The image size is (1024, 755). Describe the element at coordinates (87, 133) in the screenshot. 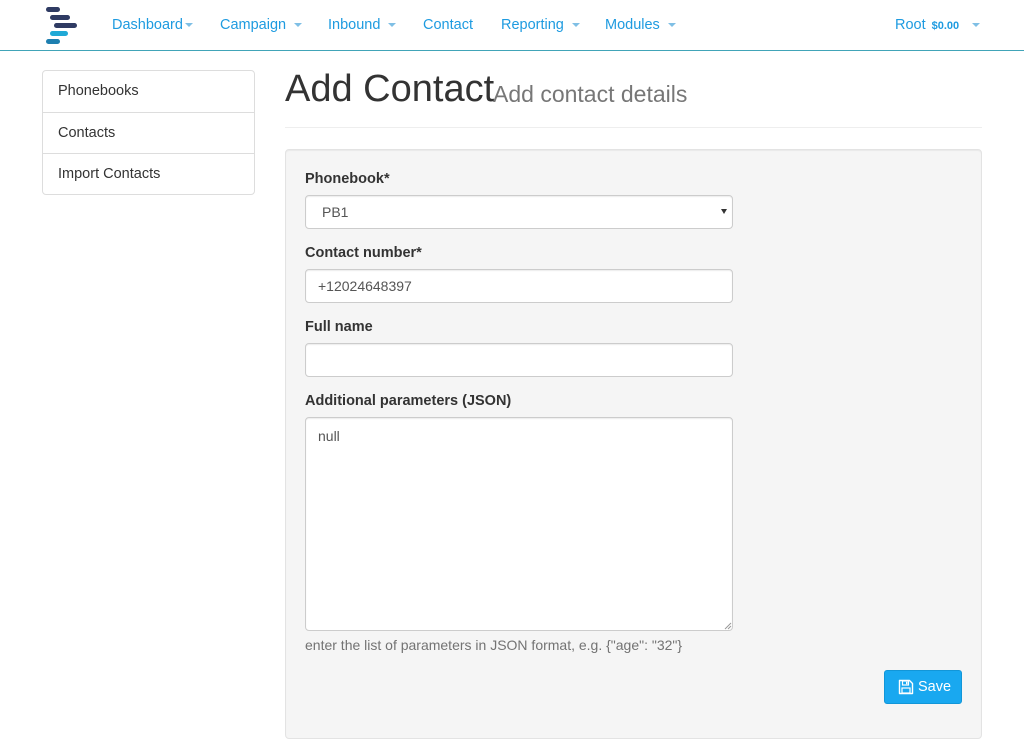

I see `sidebar-item-label: Contacts` at that location.